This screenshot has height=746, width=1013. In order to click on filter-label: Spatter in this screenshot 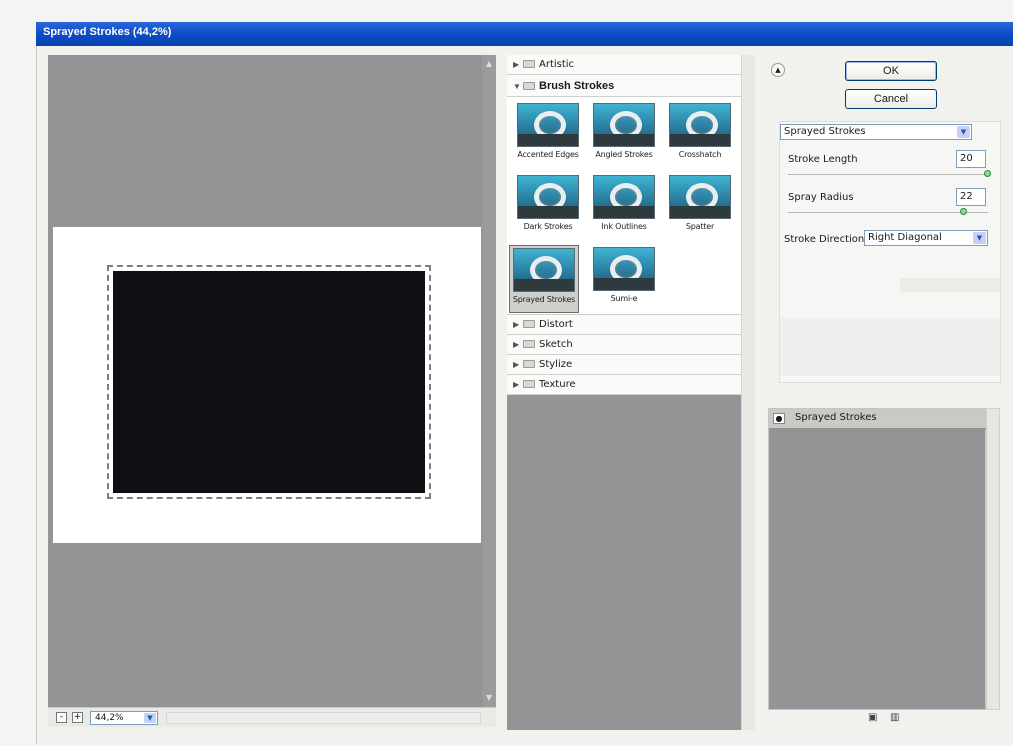, I will do `click(700, 226)`.